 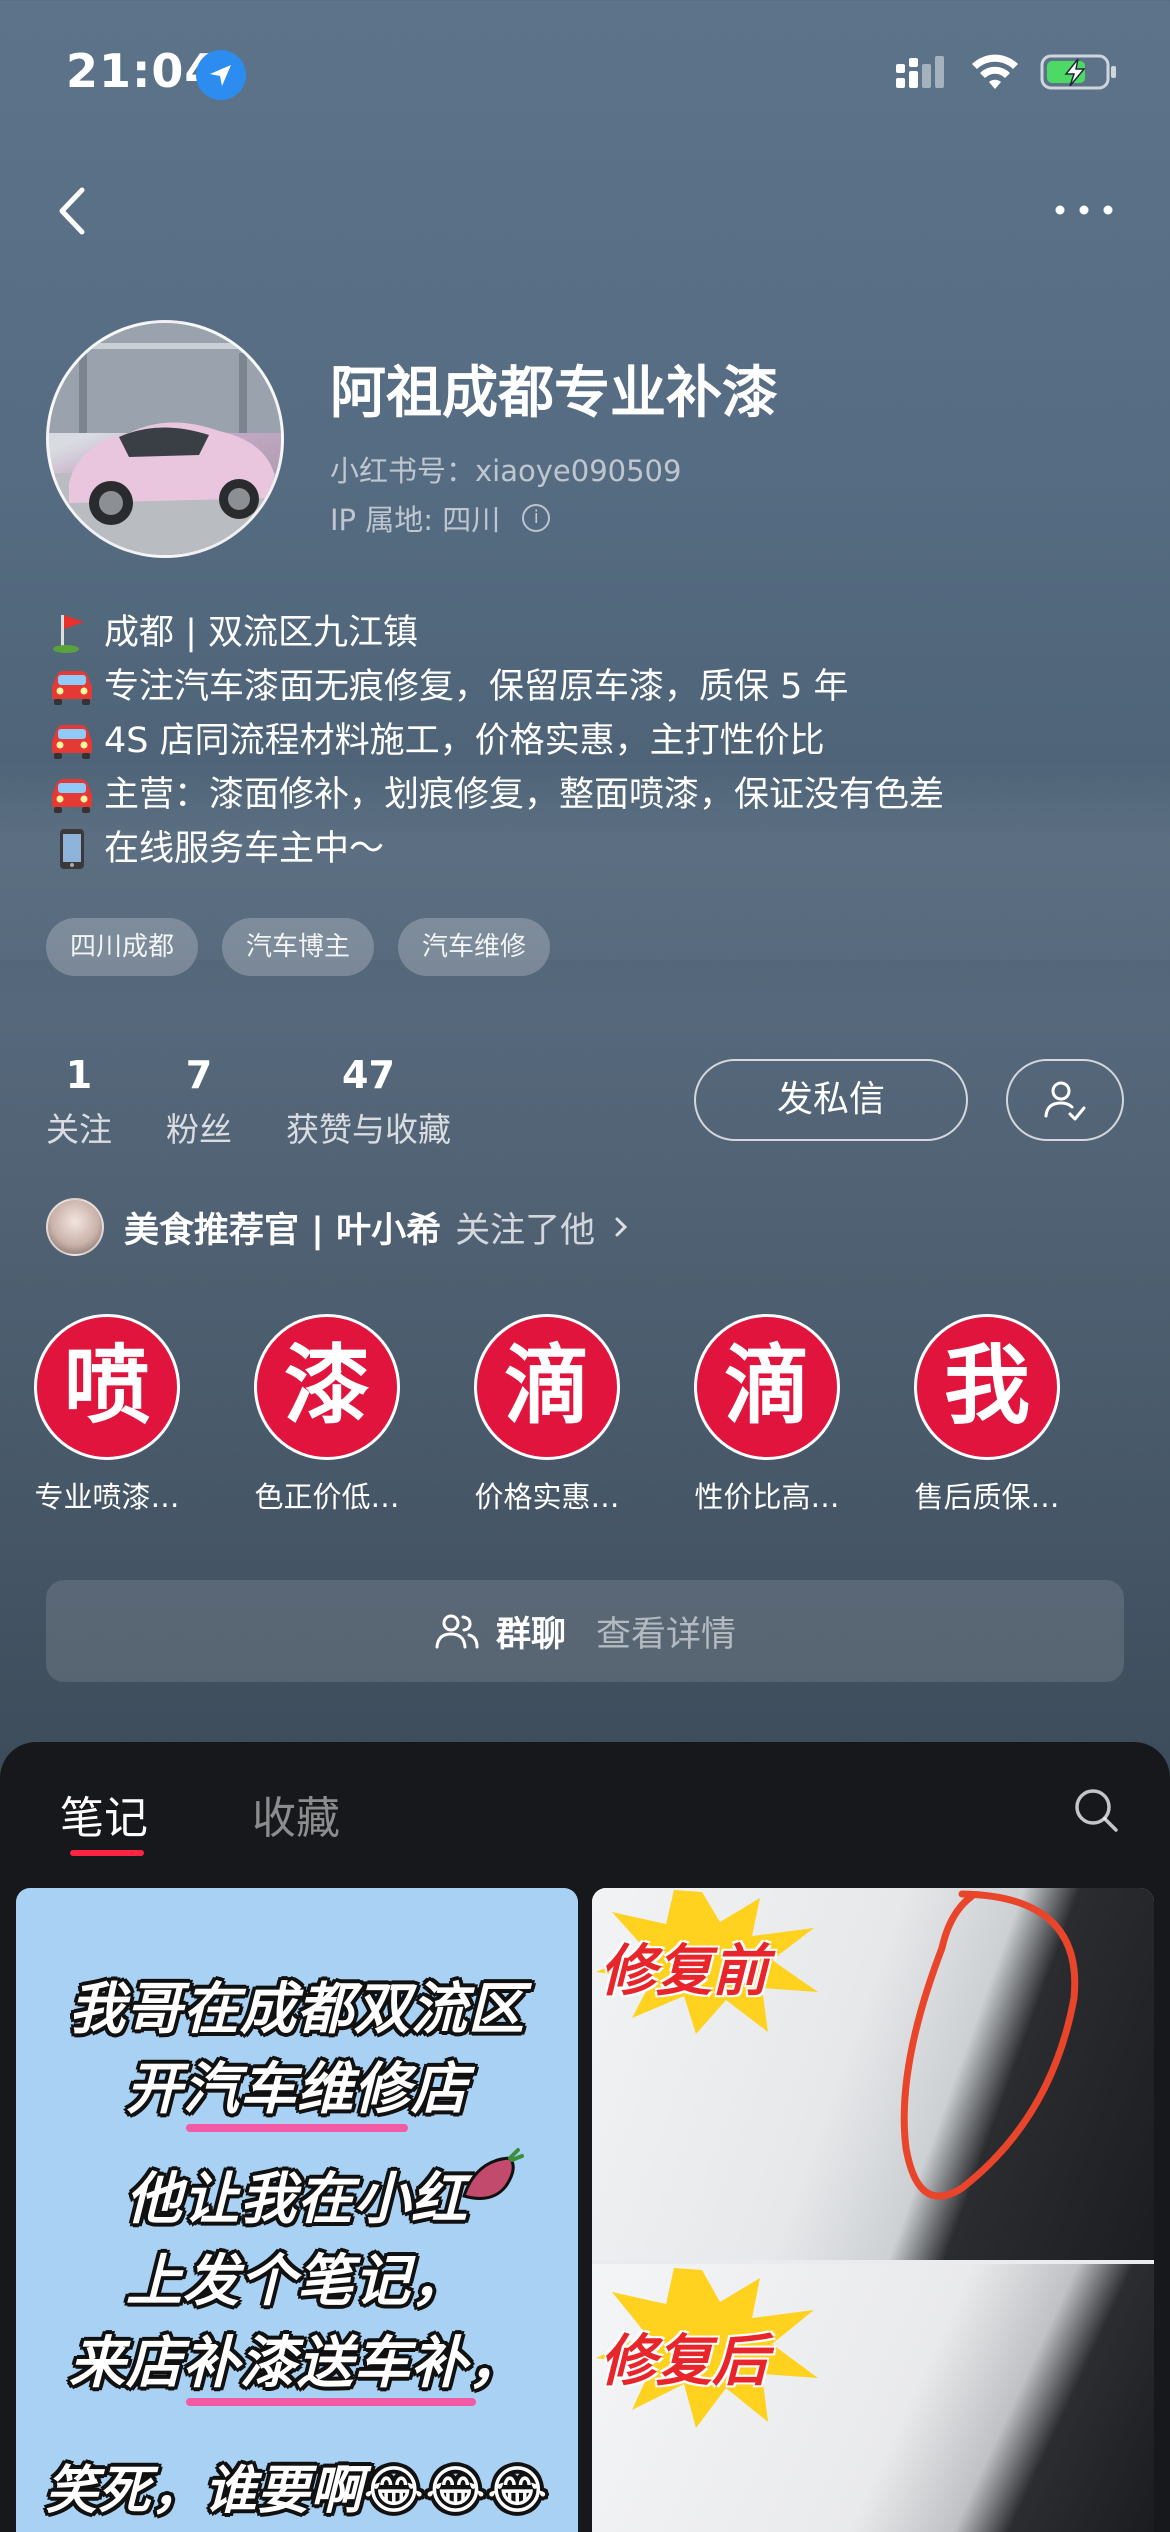 I want to click on search-icon, so click(x=1096, y=1810).